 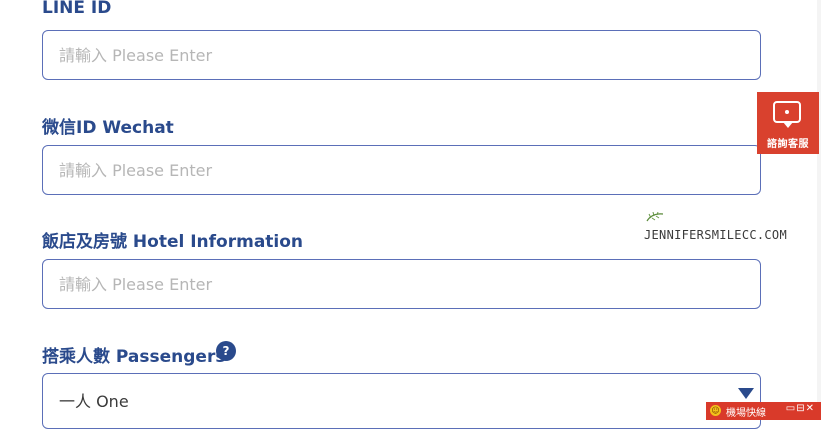 I want to click on line-id-input, so click(x=401, y=55).